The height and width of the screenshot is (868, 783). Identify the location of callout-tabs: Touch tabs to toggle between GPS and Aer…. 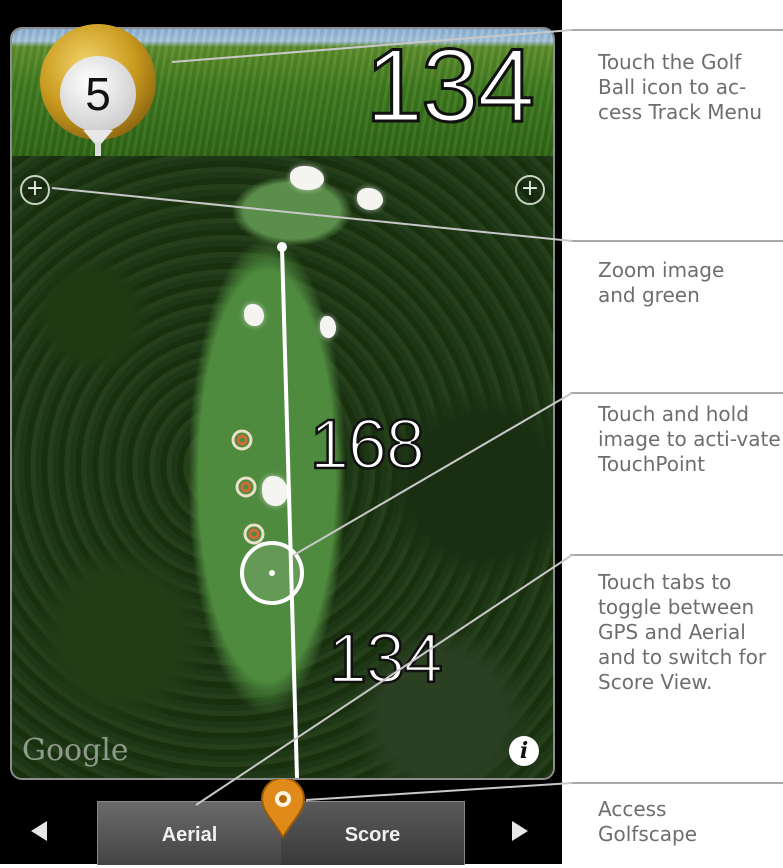
(682, 632).